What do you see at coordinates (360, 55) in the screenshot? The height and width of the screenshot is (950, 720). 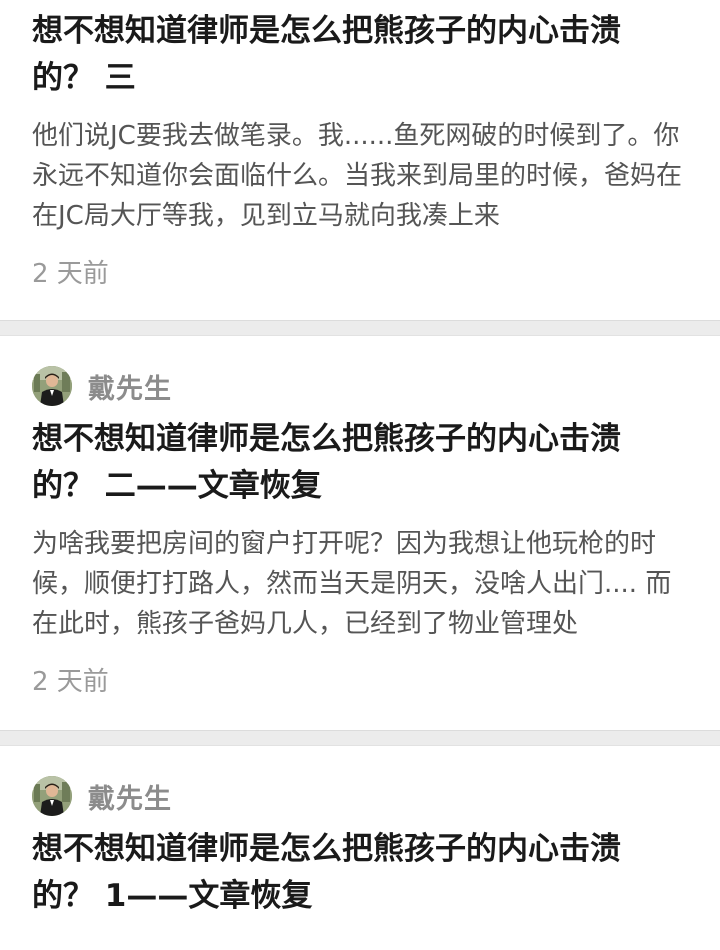 I see `article-title: 想不想知道律师是怎么把熊孩子的内心击溃 的？ 三` at bounding box center [360, 55].